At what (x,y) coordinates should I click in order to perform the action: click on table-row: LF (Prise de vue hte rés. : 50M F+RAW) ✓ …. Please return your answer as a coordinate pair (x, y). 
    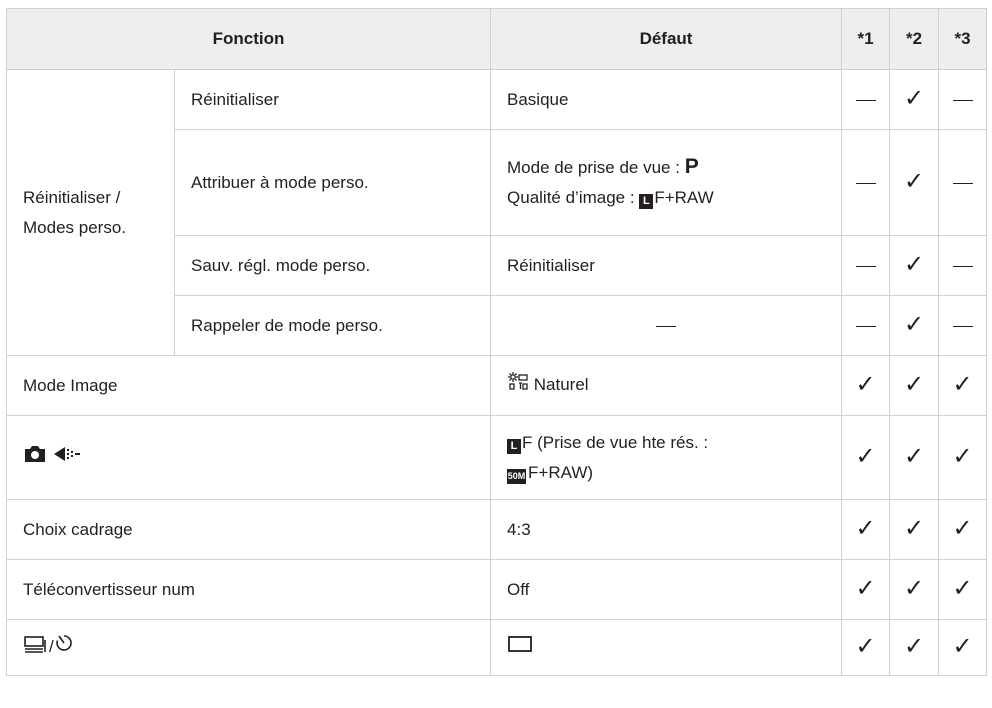
    Looking at the image, I should click on (496, 457).